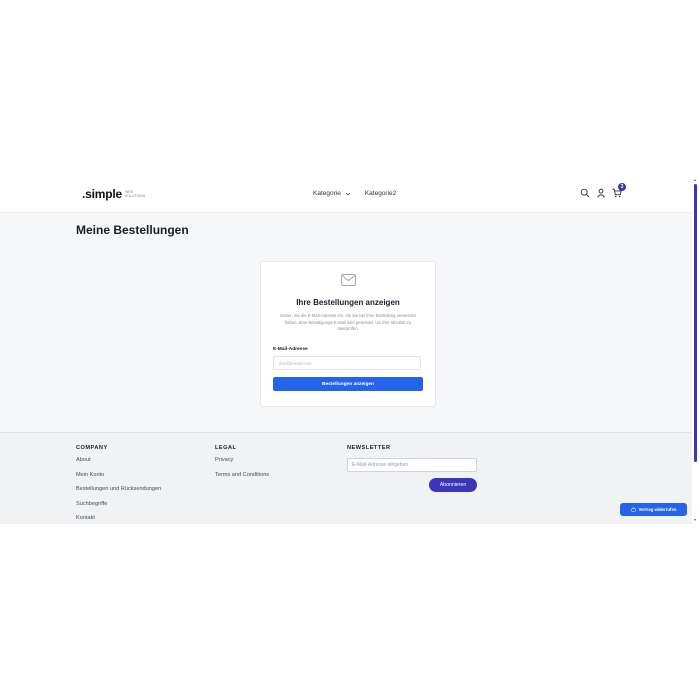  I want to click on footer-newsletter-column: NEWSLETTER Abonnieren, so click(417, 475).